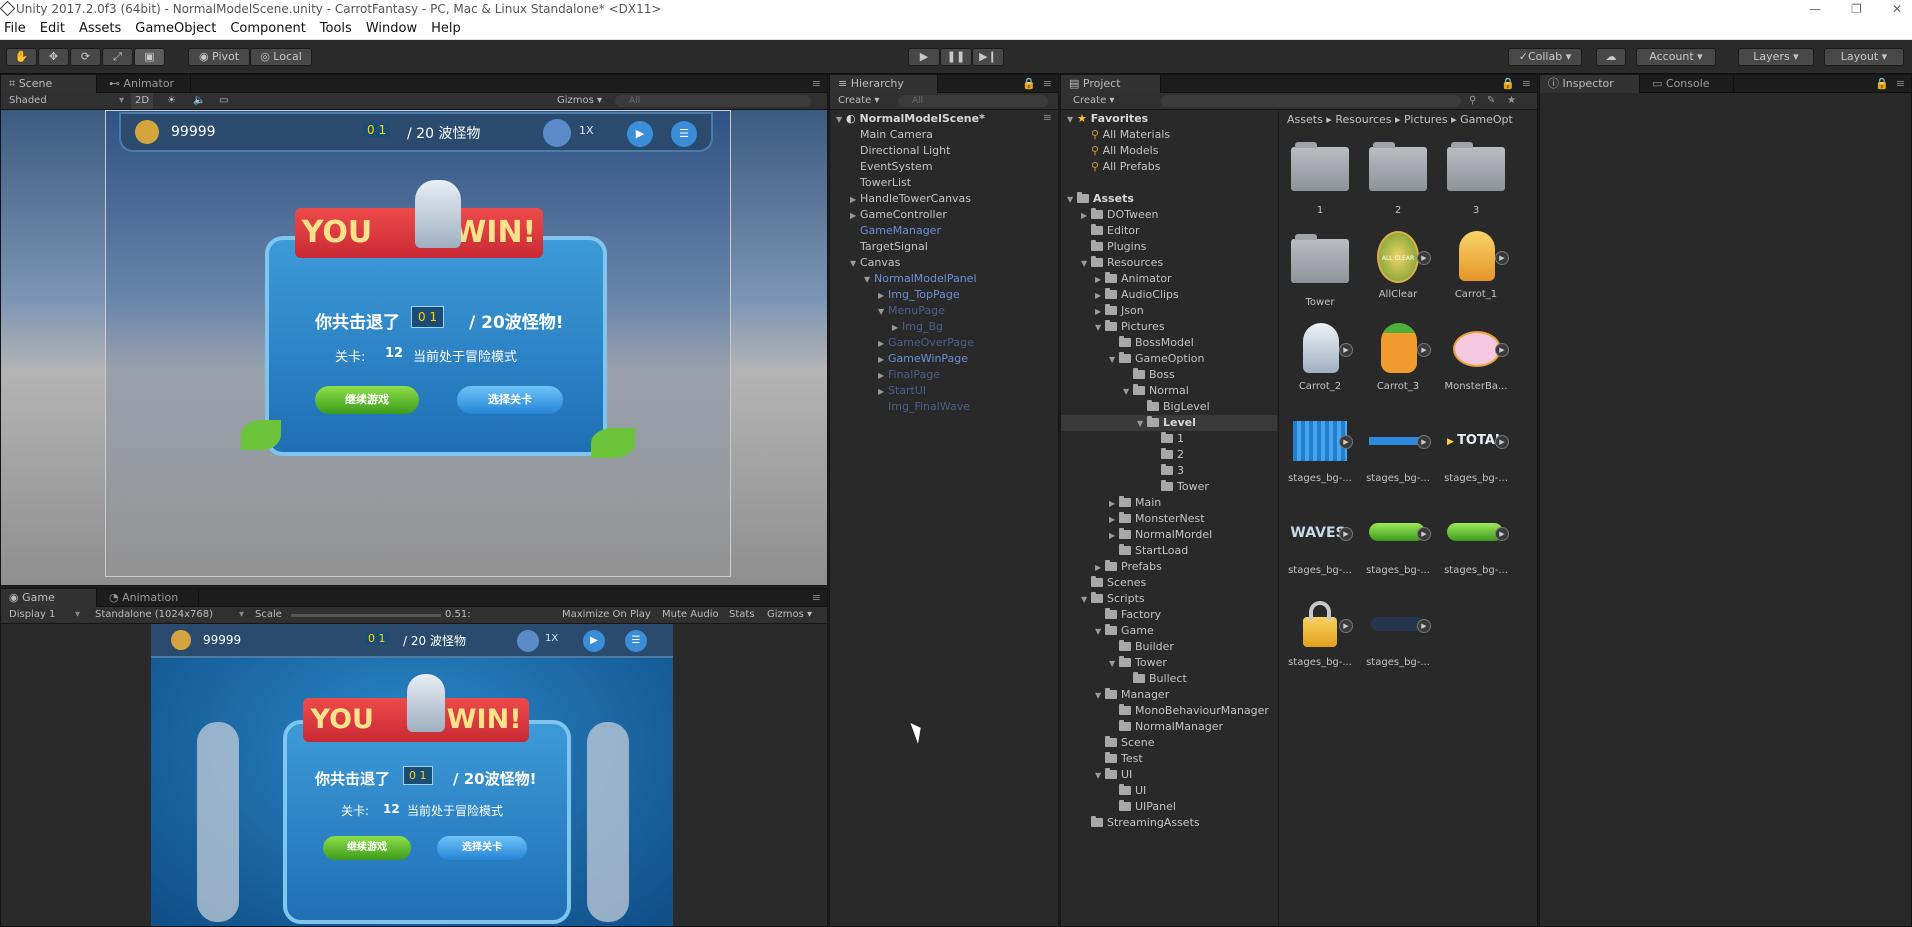  Describe the element at coordinates (1611, 57) in the screenshot. I see `cloud-icon: ☁` at that location.